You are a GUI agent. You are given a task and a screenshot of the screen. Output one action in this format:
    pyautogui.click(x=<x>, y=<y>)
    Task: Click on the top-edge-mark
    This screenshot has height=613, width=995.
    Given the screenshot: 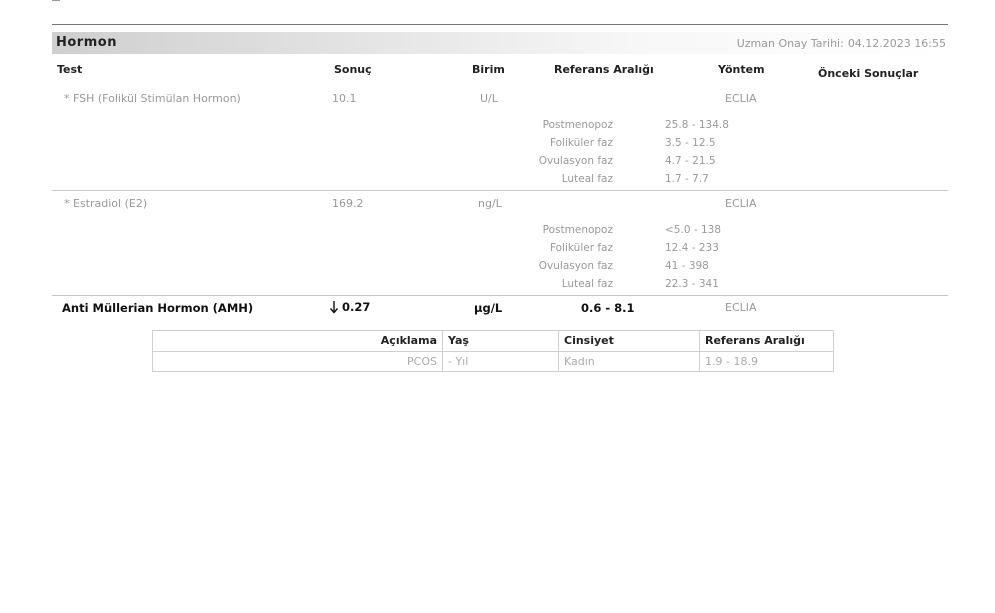 What is the action you would take?
    pyautogui.click(x=56, y=2)
    